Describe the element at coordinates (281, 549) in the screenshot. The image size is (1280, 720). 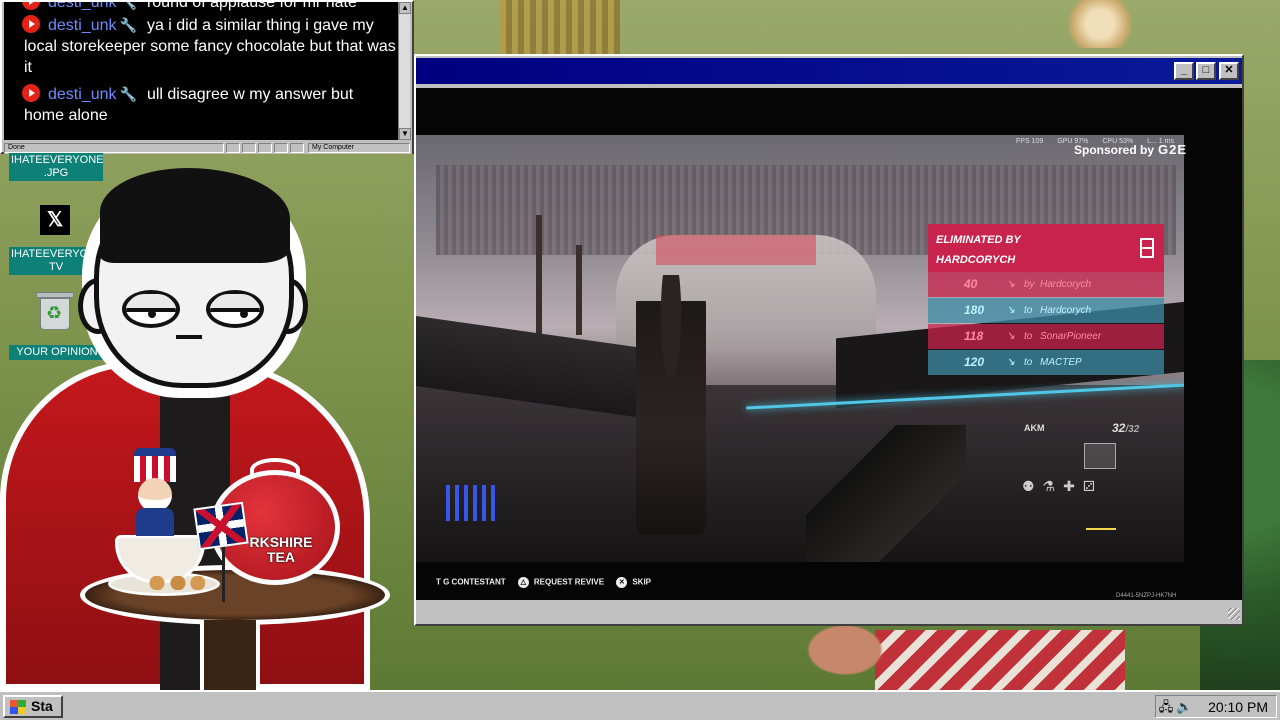
I see `teapot-label: RKSHIRE TEA` at that location.